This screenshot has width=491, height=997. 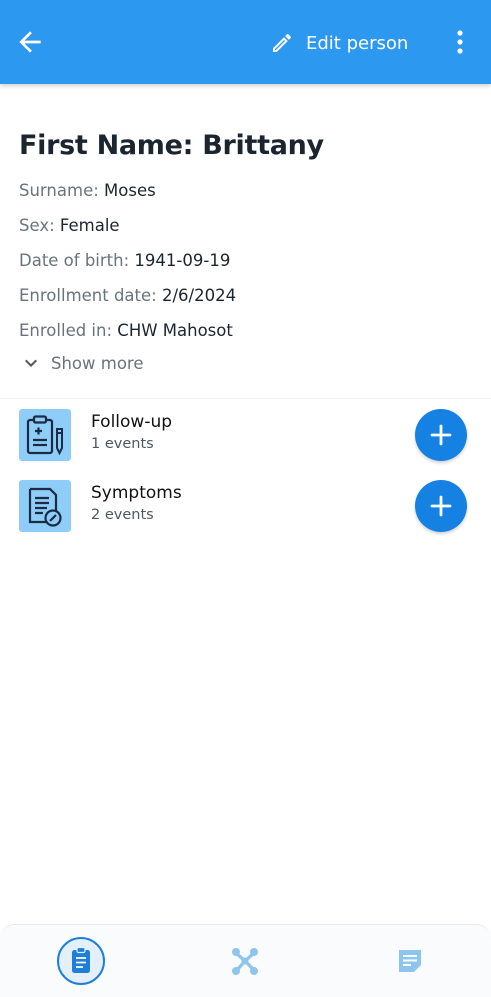 I want to click on bottom-navigation, so click(x=245, y=960).